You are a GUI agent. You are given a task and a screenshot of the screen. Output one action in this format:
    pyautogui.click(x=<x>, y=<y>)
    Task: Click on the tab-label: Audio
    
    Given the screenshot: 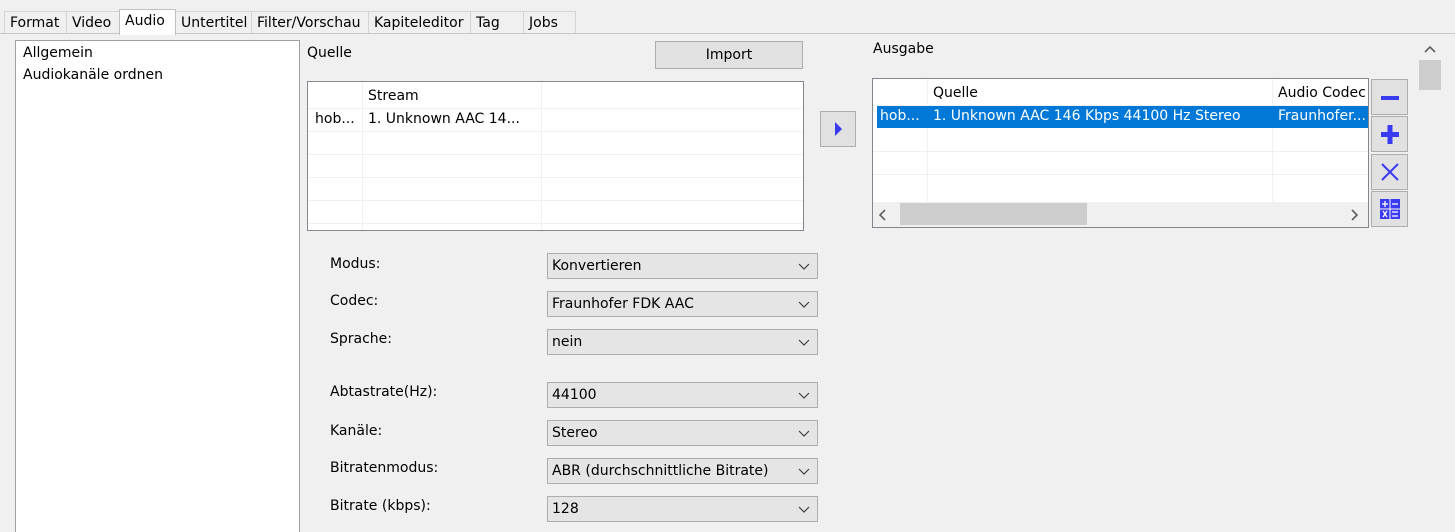 What is the action you would take?
    pyautogui.click(x=145, y=21)
    